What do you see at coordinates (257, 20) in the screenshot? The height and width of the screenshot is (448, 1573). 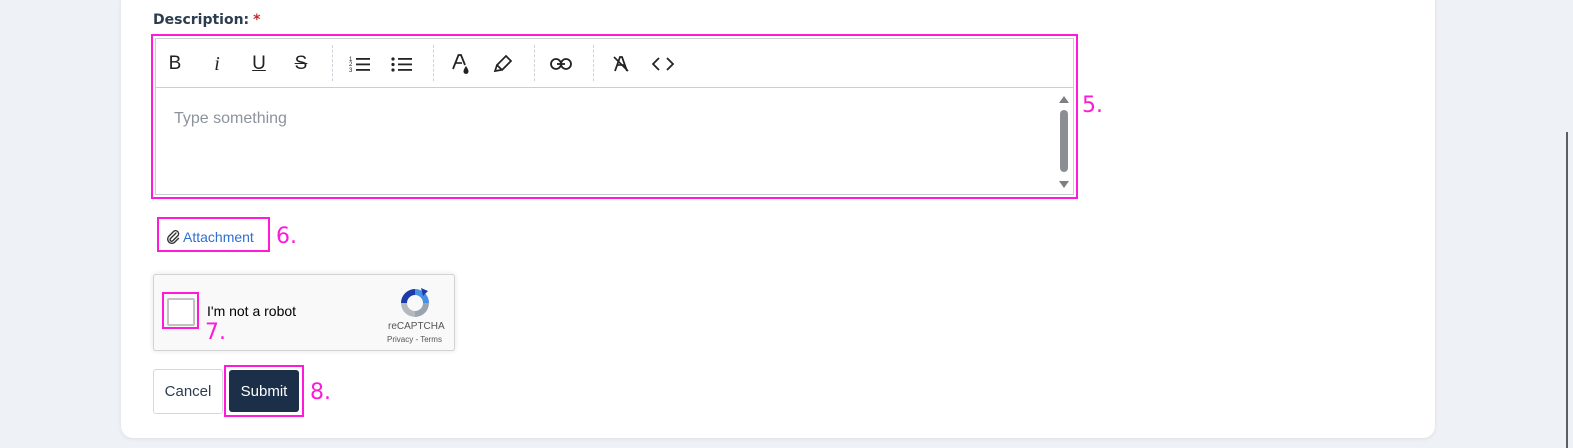 I see `required-mark: *` at bounding box center [257, 20].